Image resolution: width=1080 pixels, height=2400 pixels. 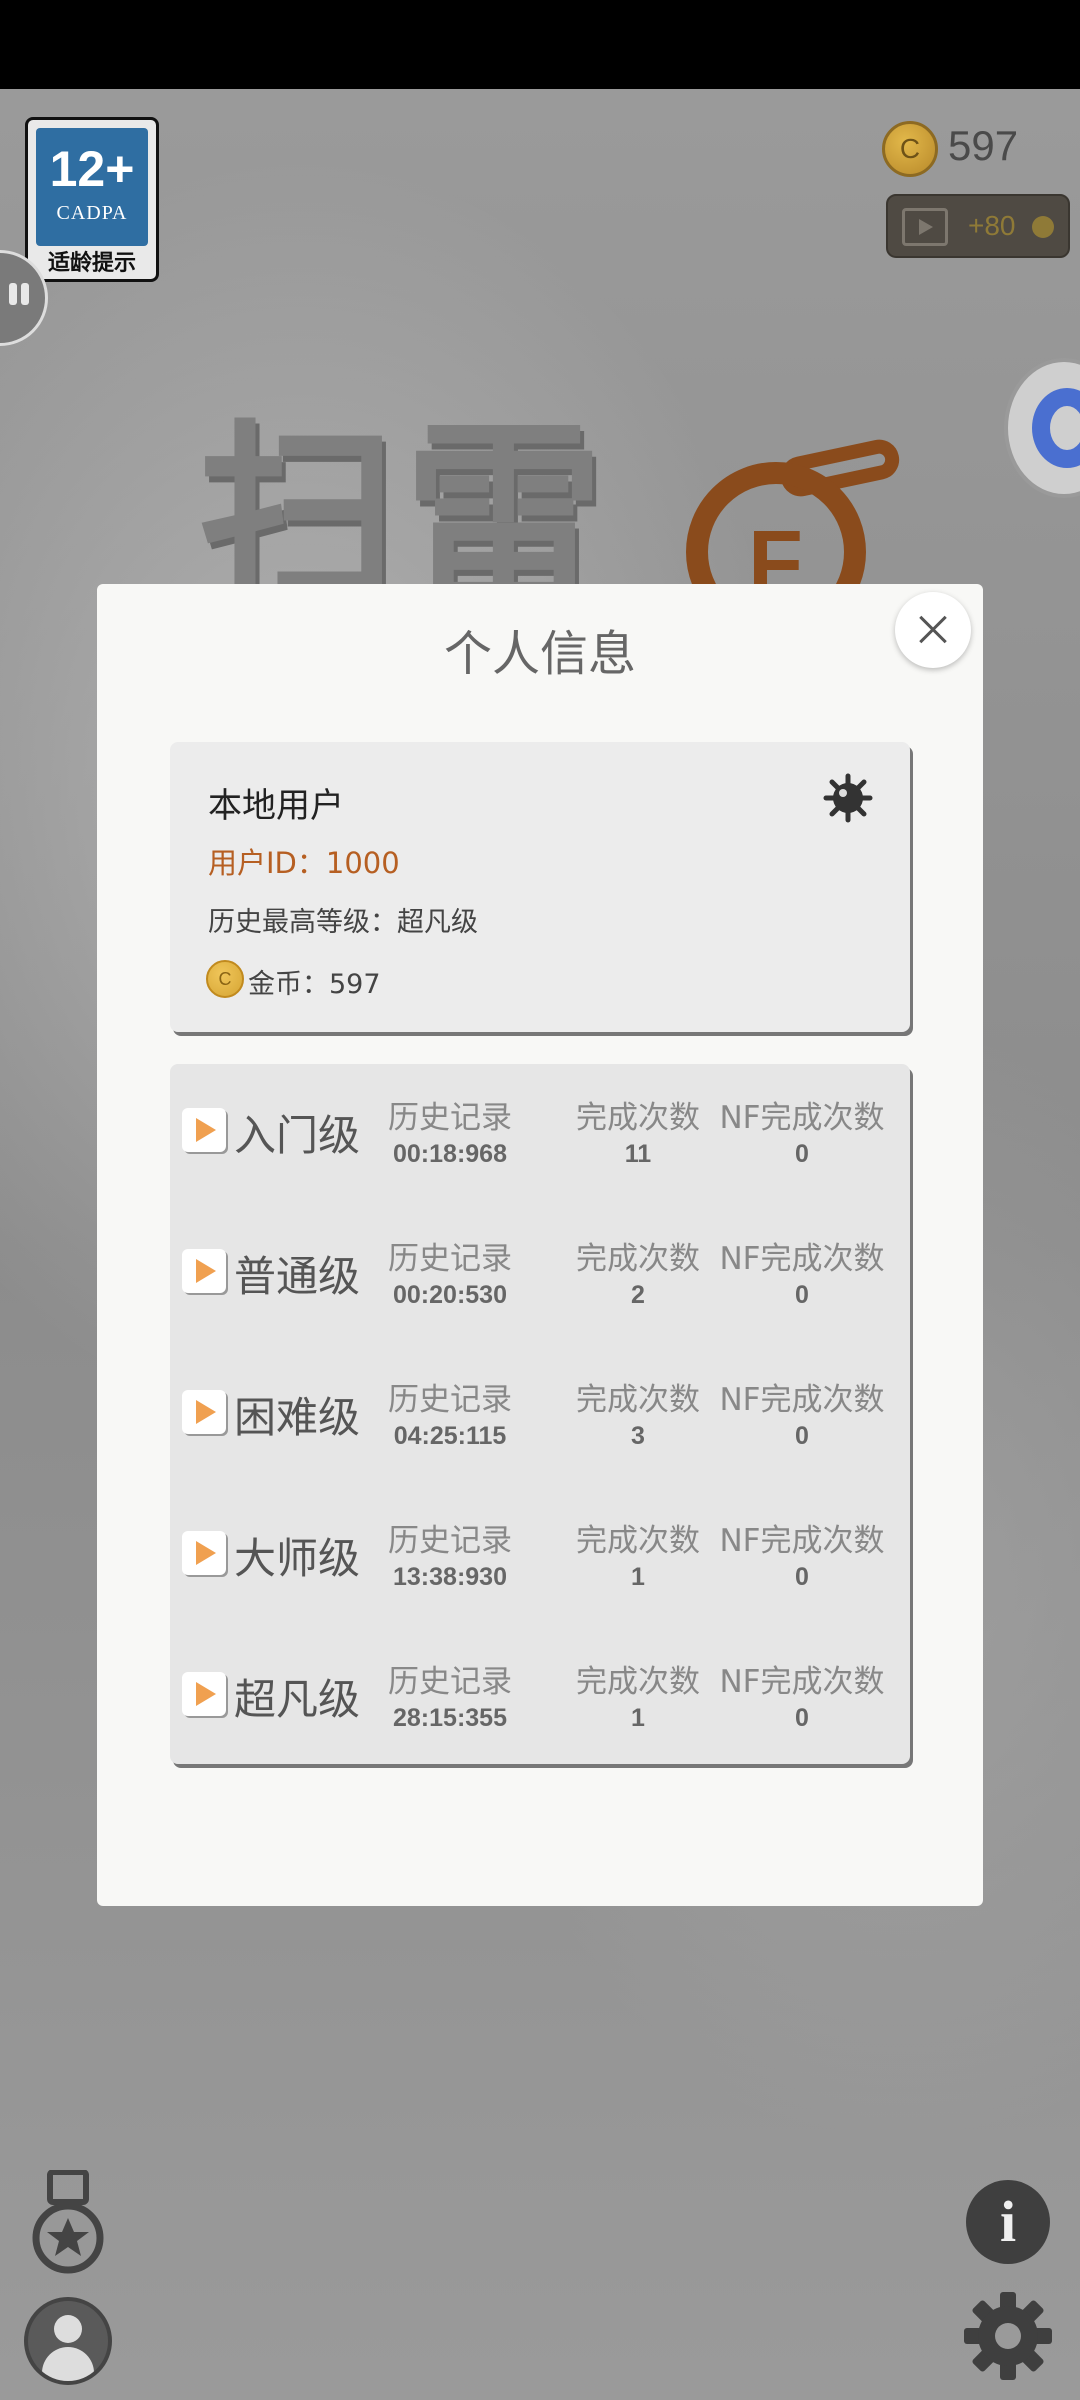 I want to click on user-name: 本地用户, so click(x=276, y=806).